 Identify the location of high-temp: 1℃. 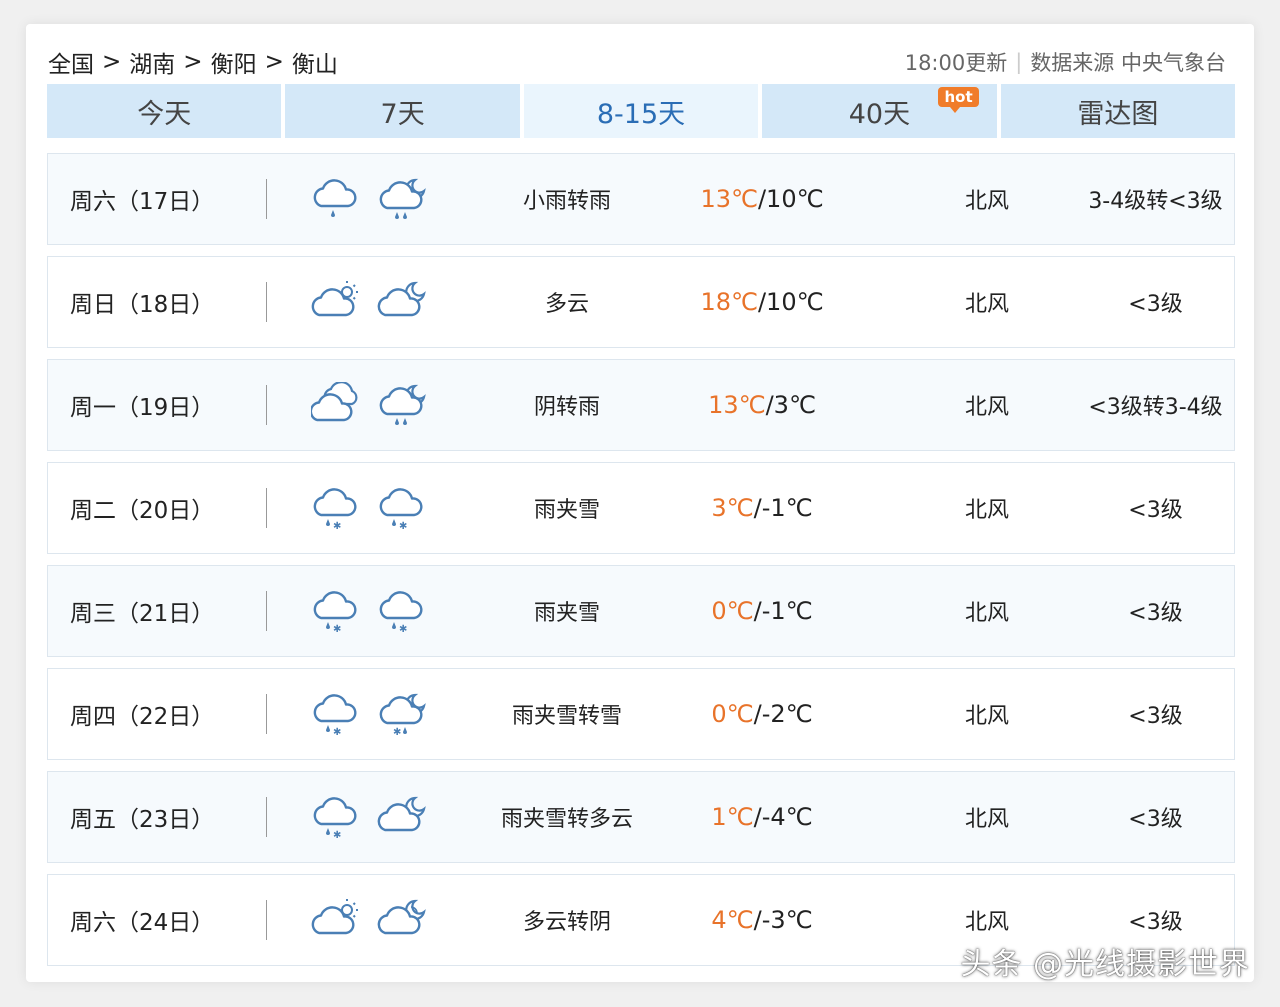
(732, 817).